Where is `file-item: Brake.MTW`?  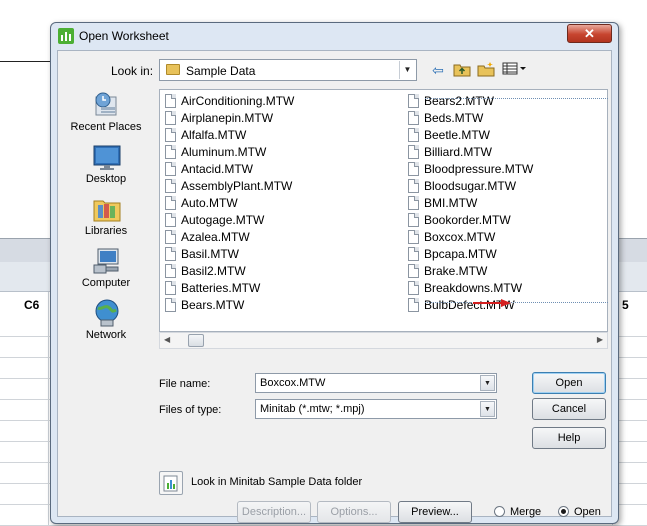
file-item: Brake.MTW is located at coordinates (508, 271).